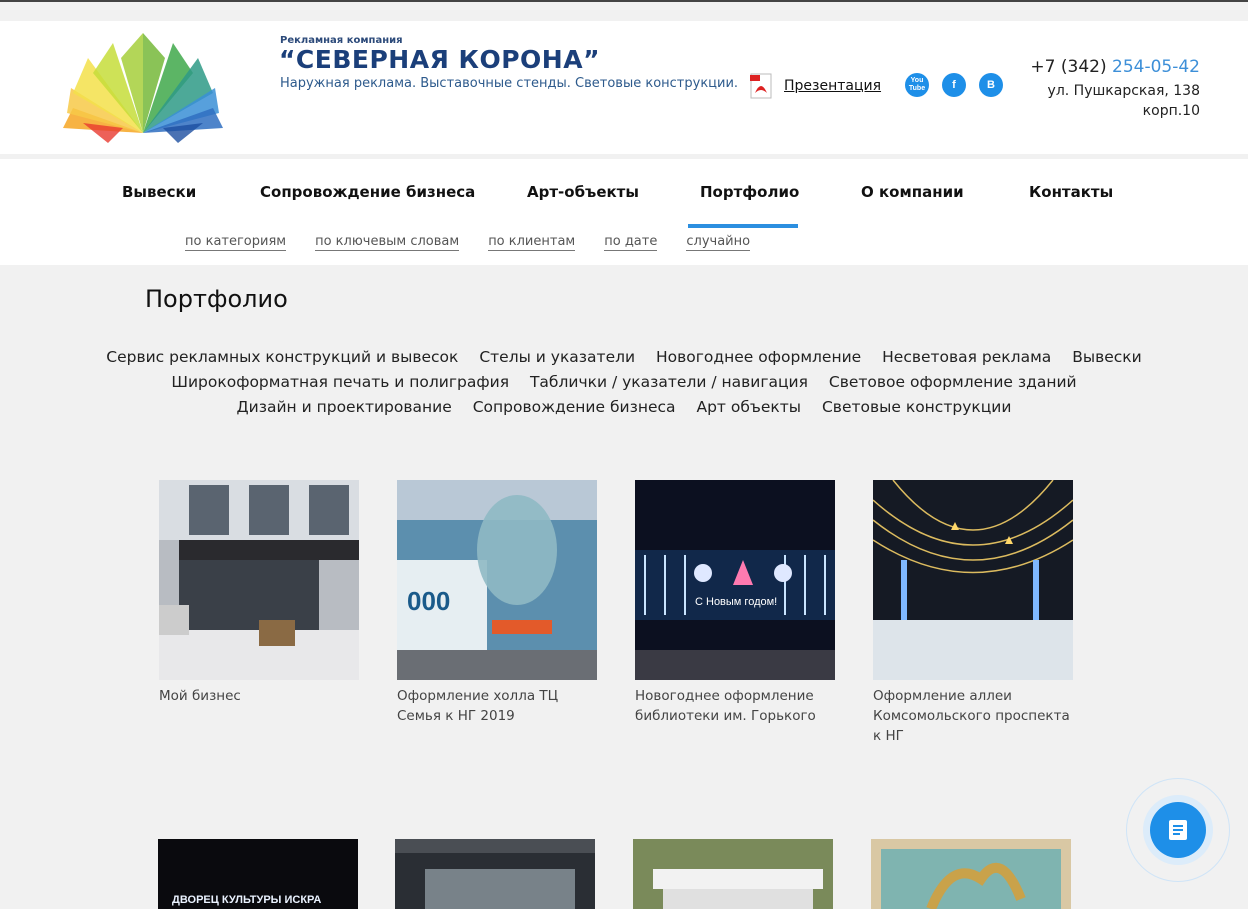 The width and height of the screenshot is (1248, 909). Describe the element at coordinates (344, 407) in the screenshot. I see `category-link: Дизайн и проектирование` at that location.